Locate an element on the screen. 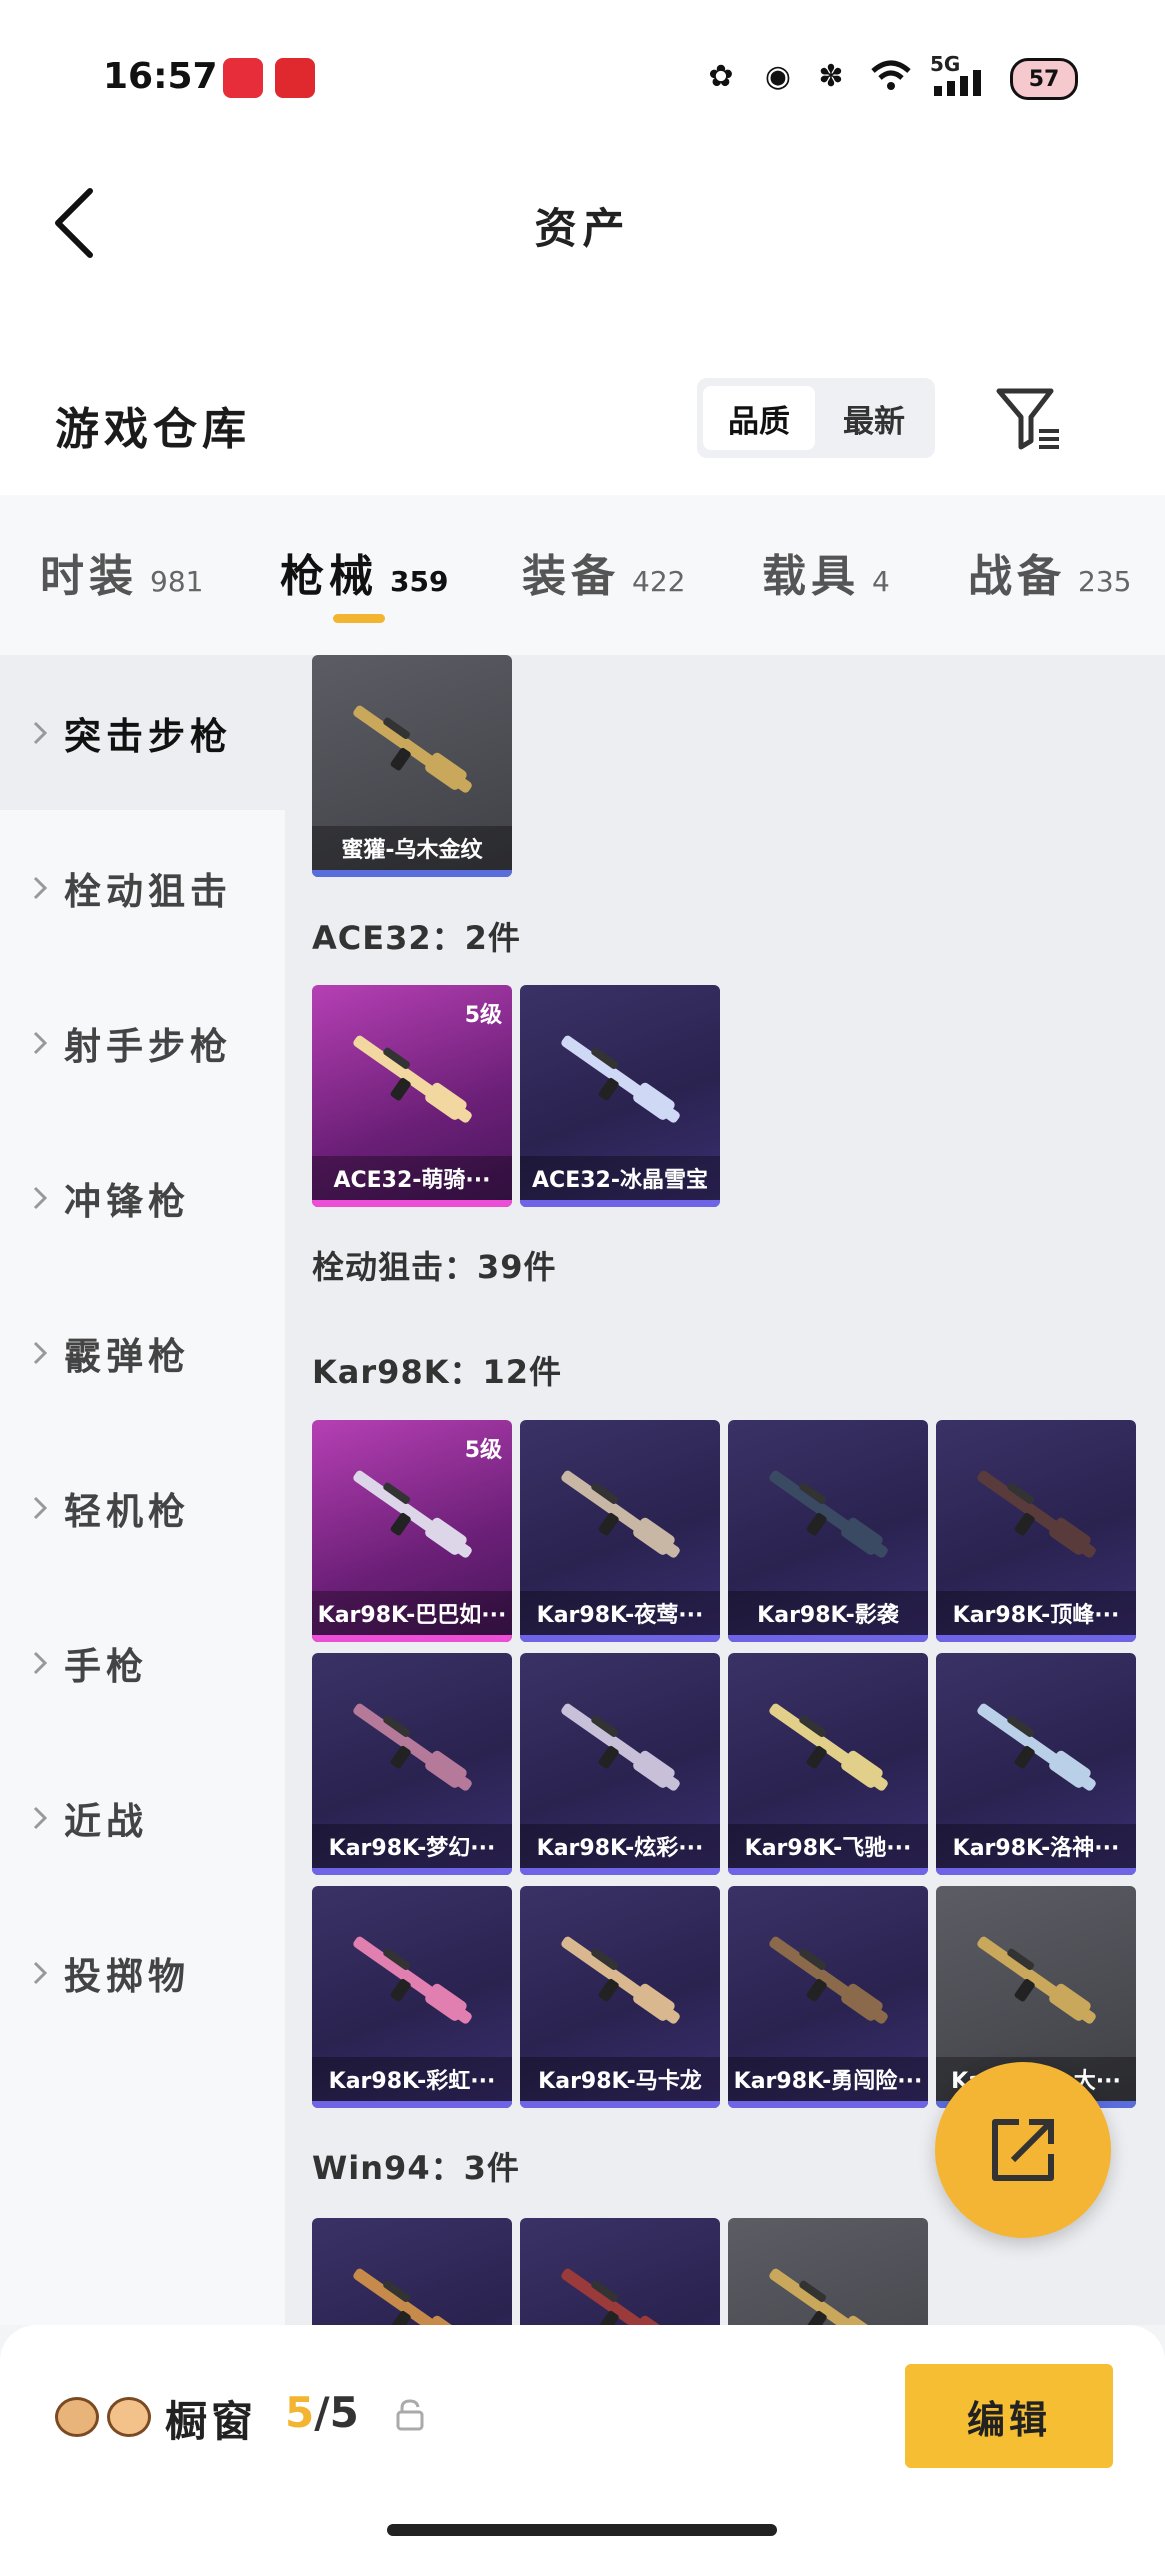  sidebar-item-label: 冲锋枪 is located at coordinates (127, 1201).